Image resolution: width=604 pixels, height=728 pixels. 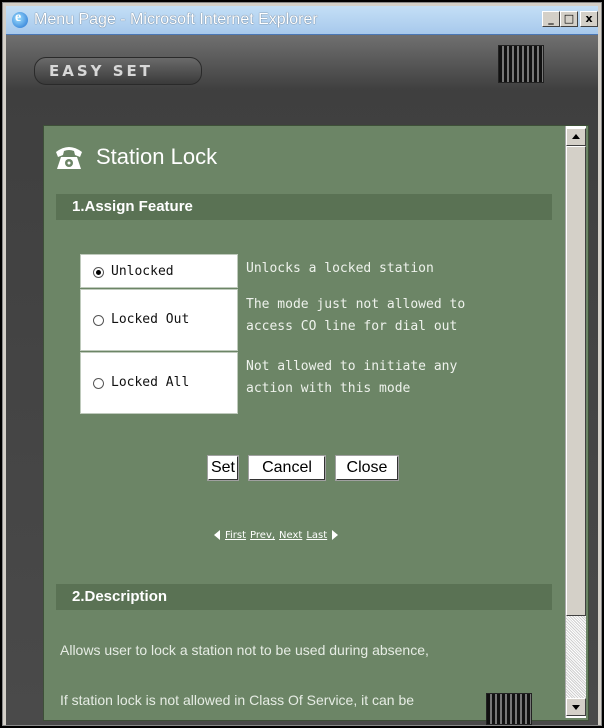 I want to click on telephone-icon, so click(x=69, y=158).